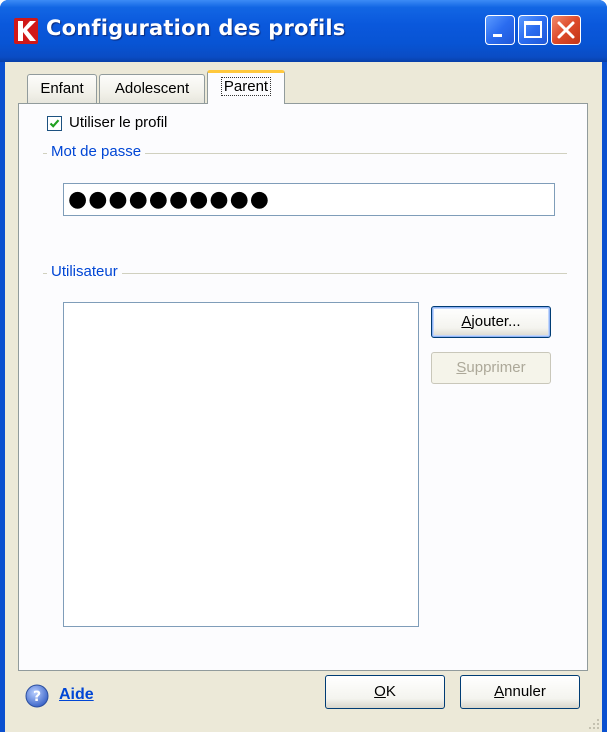 Image resolution: width=607 pixels, height=732 pixels. I want to click on use-profile-label: Utiliser le profil, so click(118, 122).